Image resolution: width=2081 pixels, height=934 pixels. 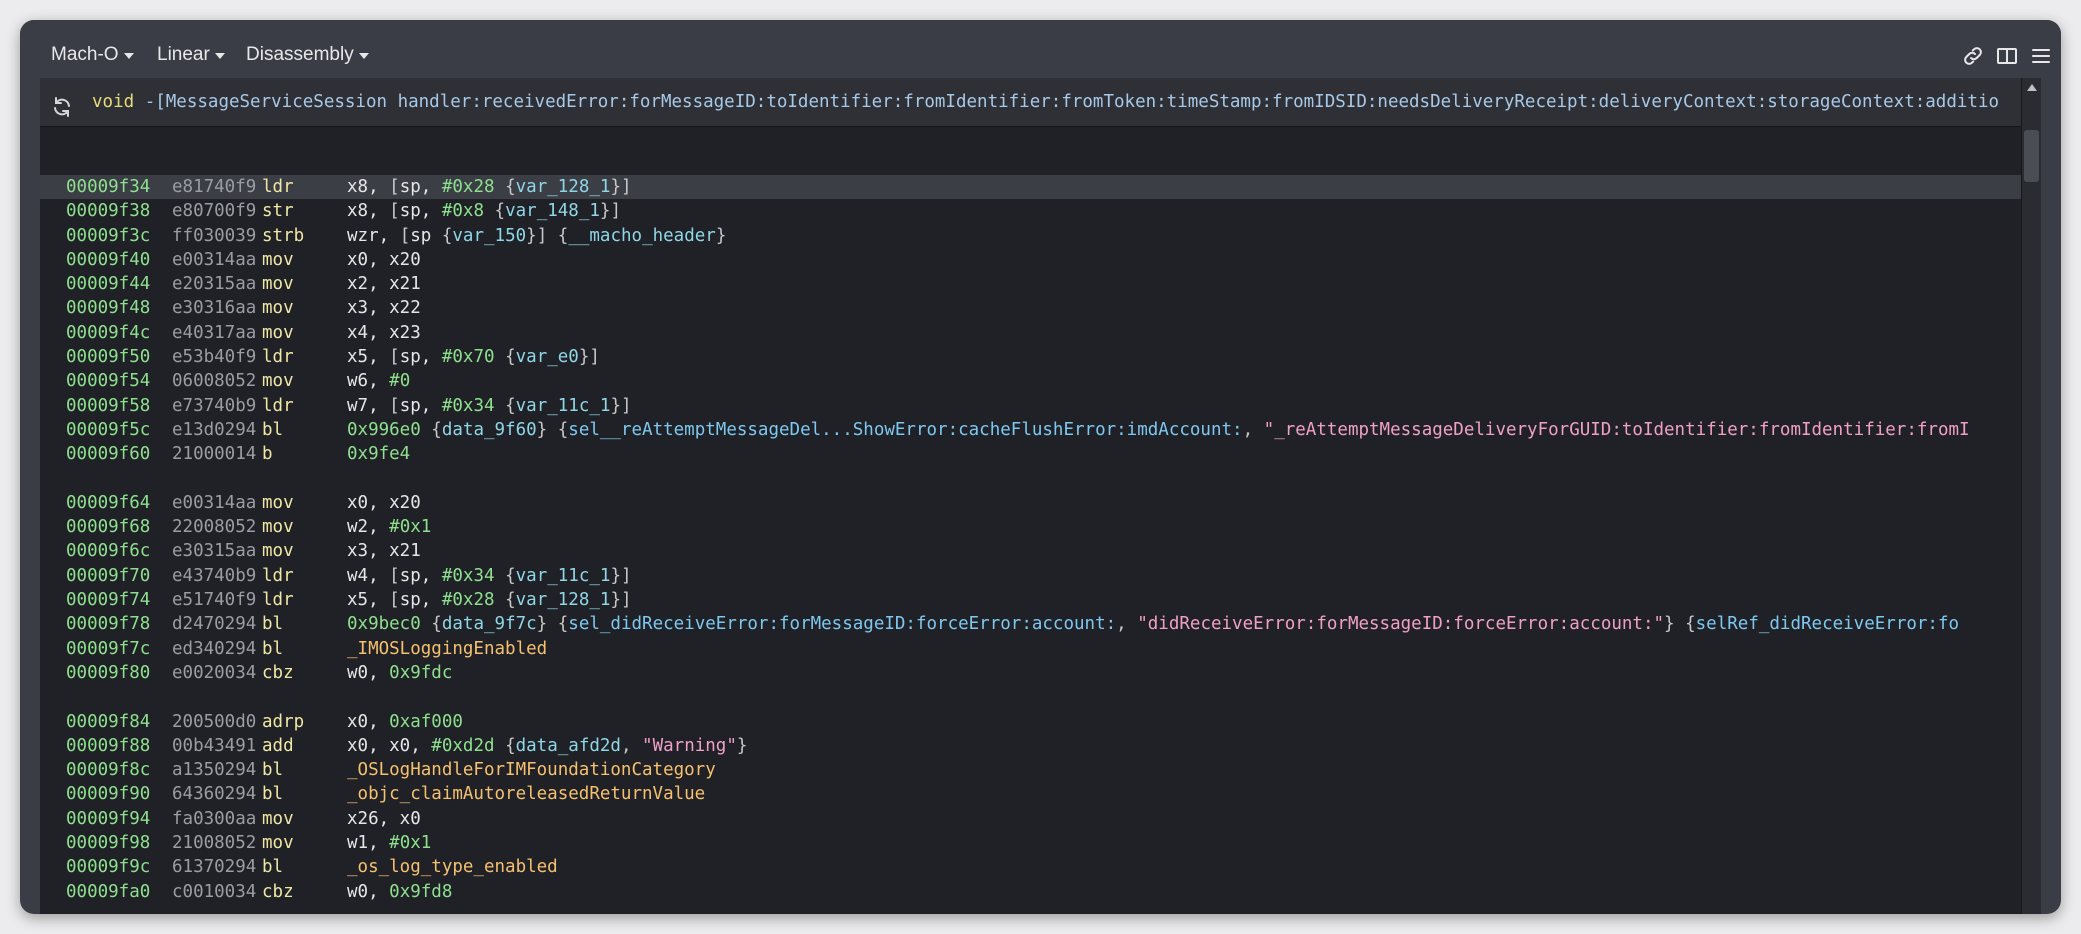 What do you see at coordinates (547, 357) in the screenshot?
I see `operand-token: var_e0` at bounding box center [547, 357].